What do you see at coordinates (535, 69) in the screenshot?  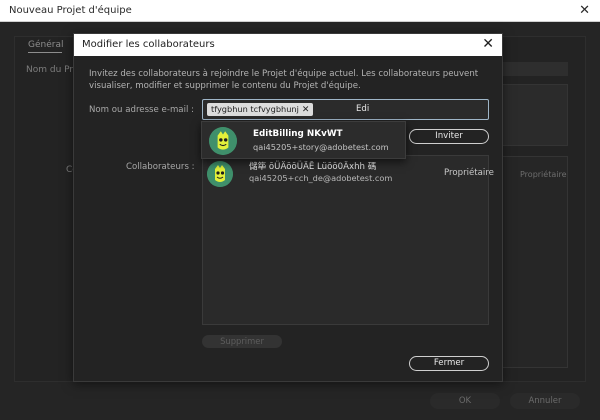 I see `background-field` at bounding box center [535, 69].